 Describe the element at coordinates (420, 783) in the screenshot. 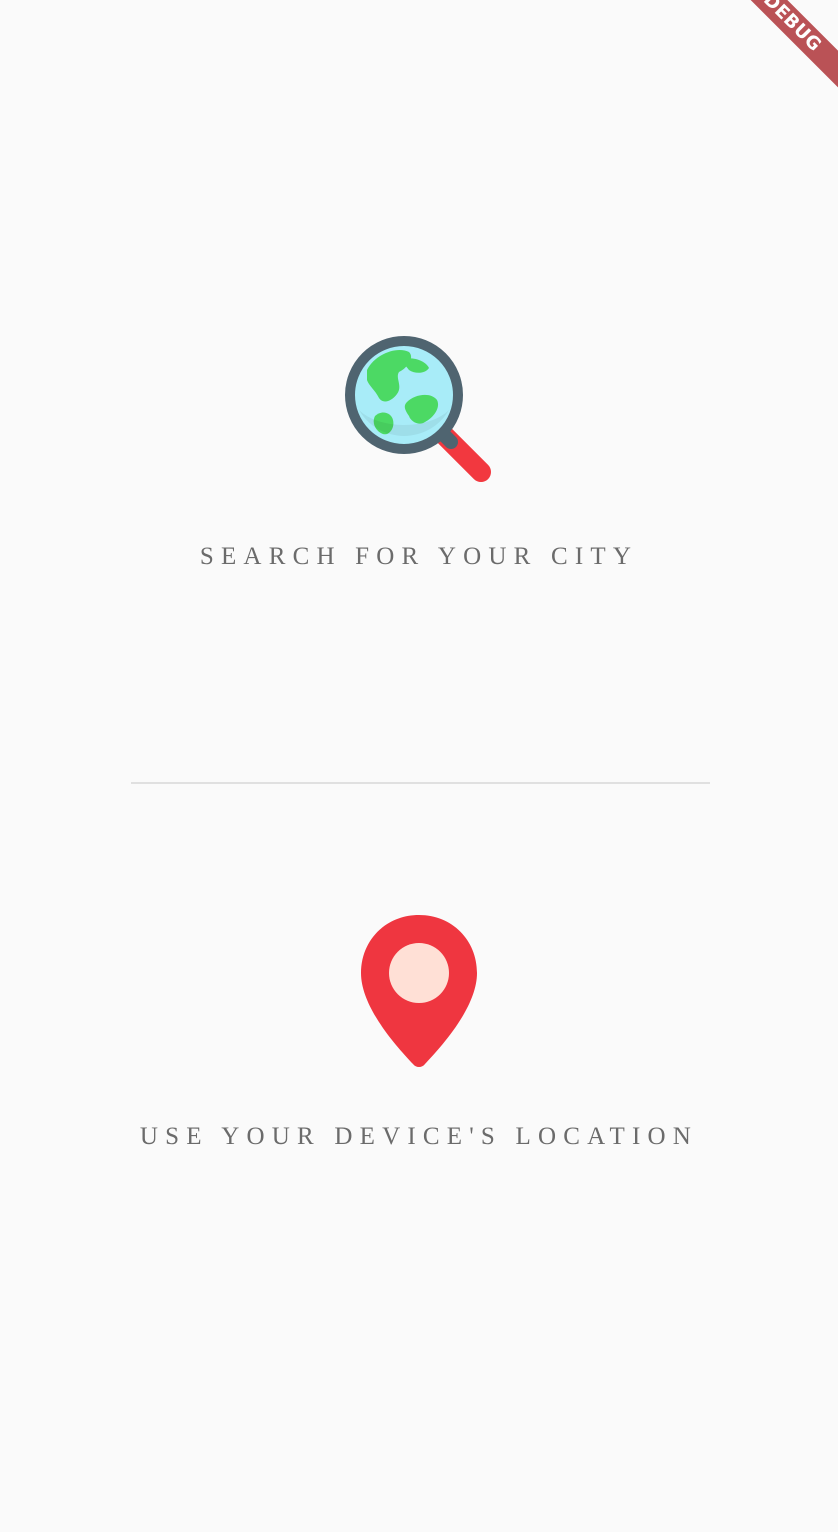

I see `section-divider` at that location.